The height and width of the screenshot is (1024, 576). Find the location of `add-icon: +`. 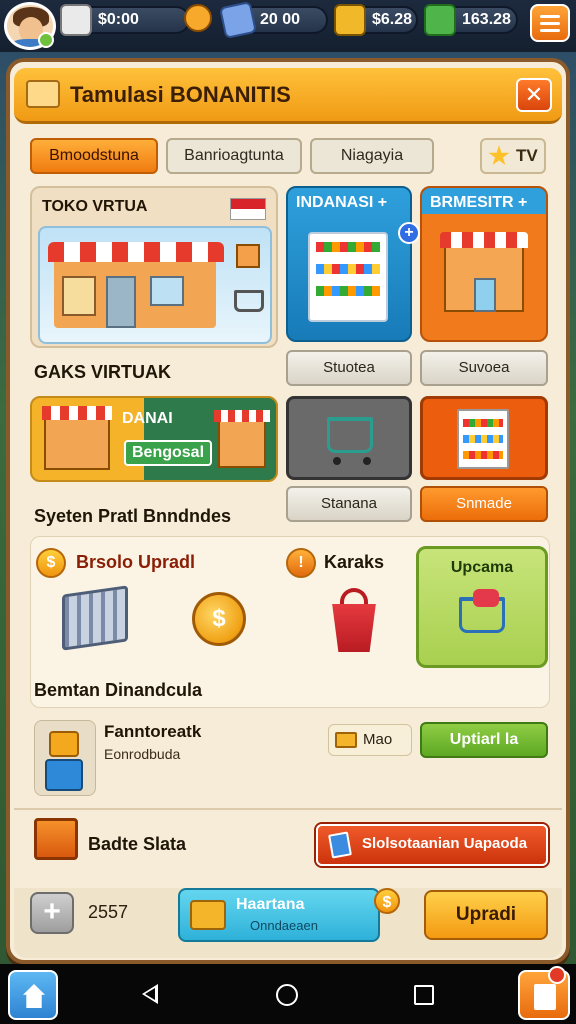

add-icon: + is located at coordinates (409, 233).